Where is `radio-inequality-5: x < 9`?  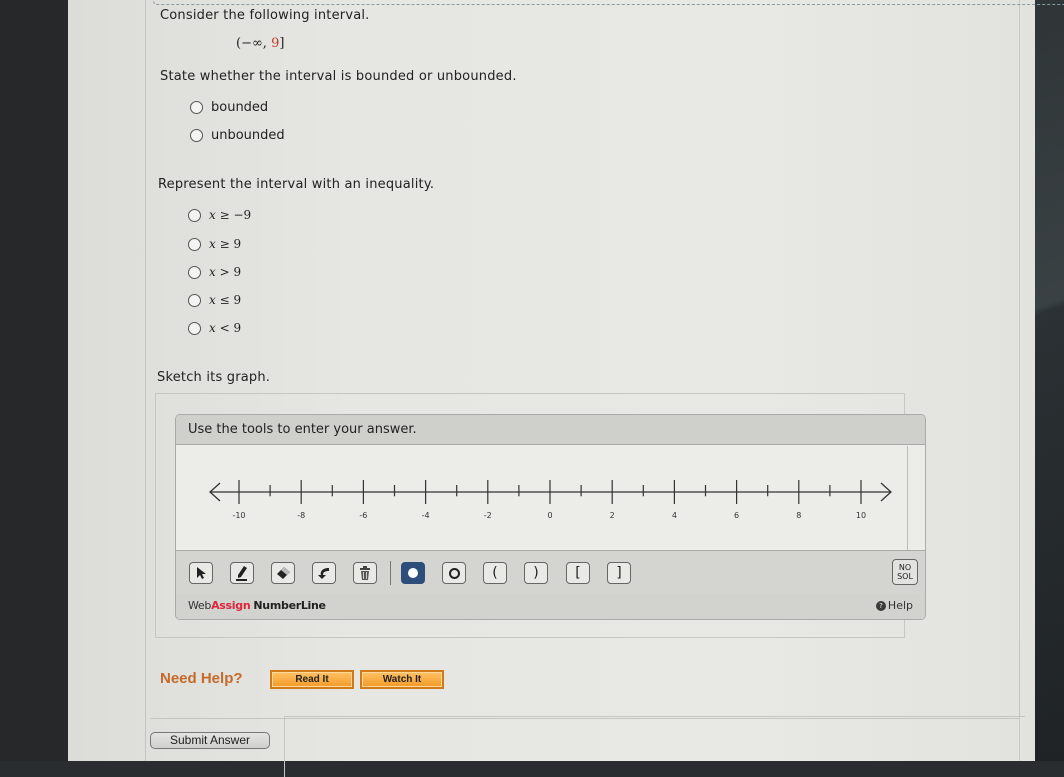
radio-inequality-5: x < 9 is located at coordinates (214, 328).